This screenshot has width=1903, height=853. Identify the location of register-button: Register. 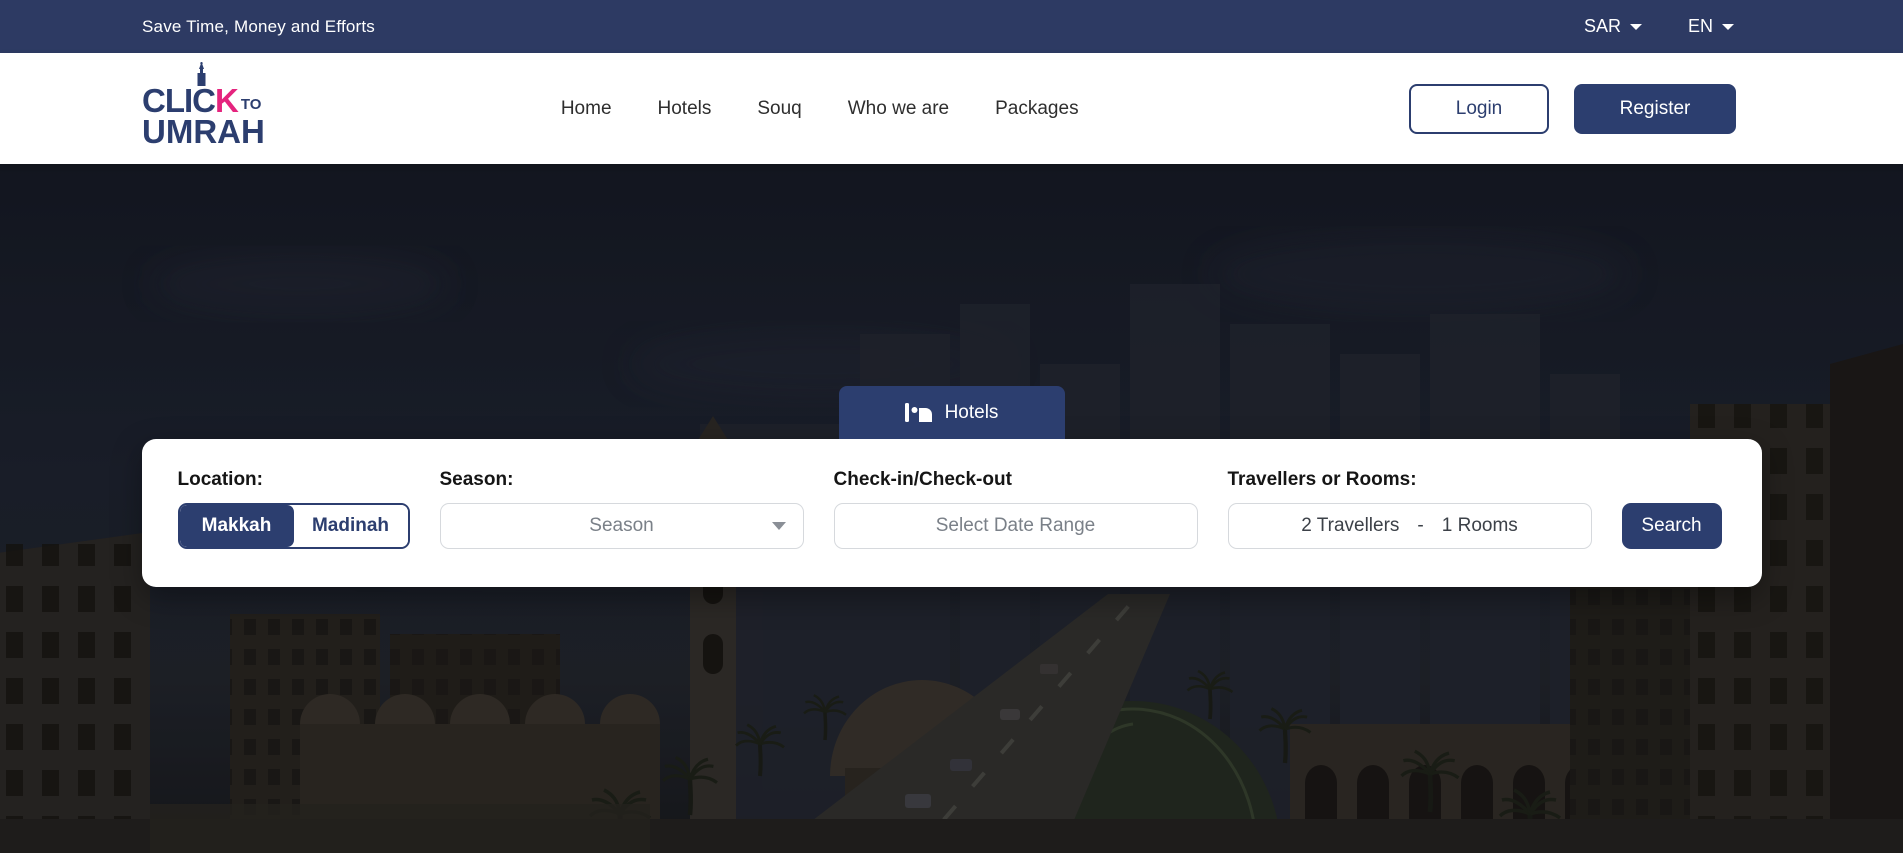
(1655, 108).